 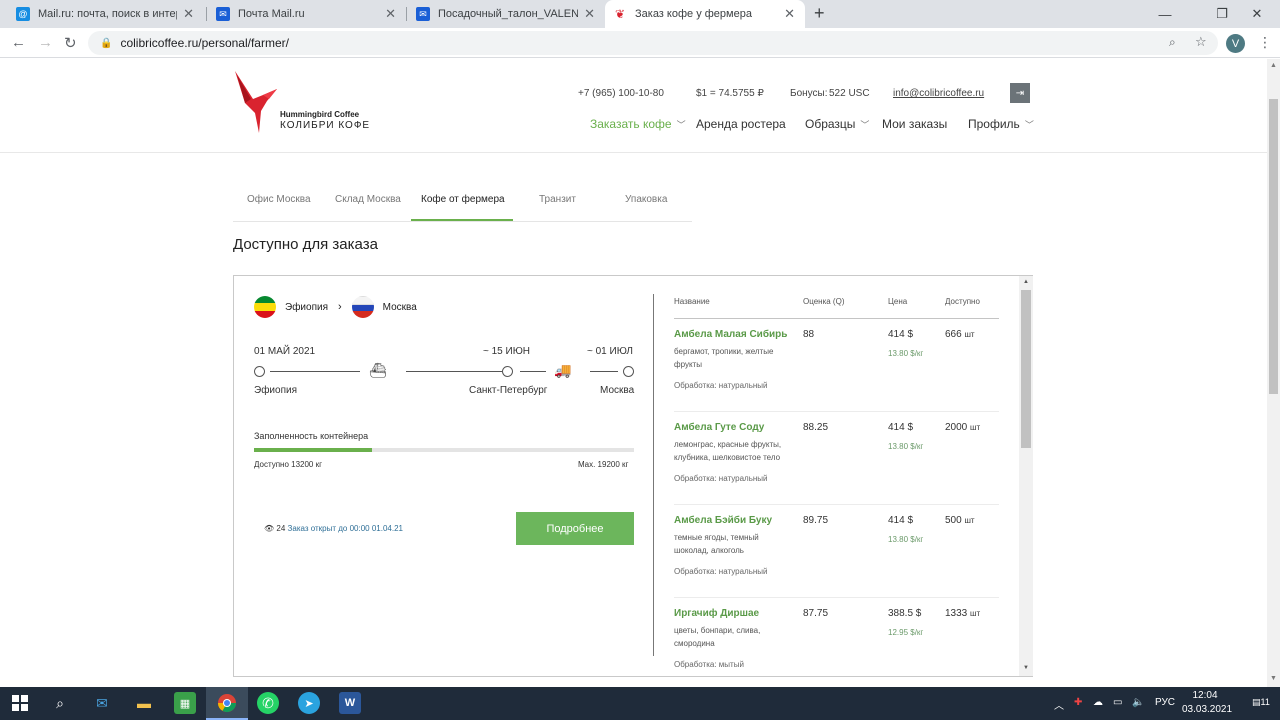 I want to click on tab-packaging: Упаковка, so click(x=646, y=199).